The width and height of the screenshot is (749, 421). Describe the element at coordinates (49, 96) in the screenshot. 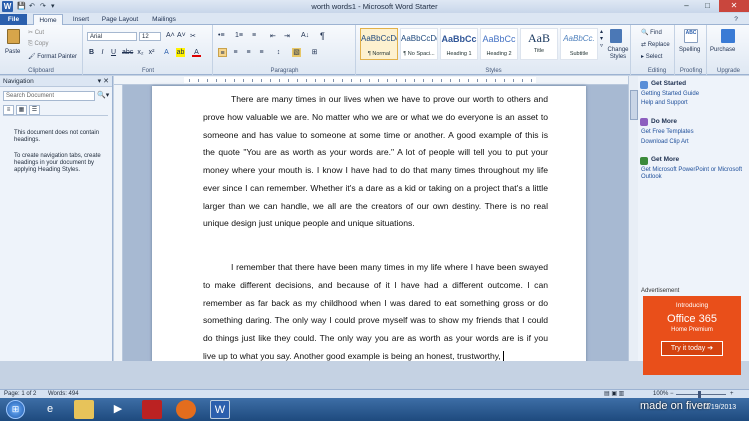

I see `search-document-input: Search Document` at that location.